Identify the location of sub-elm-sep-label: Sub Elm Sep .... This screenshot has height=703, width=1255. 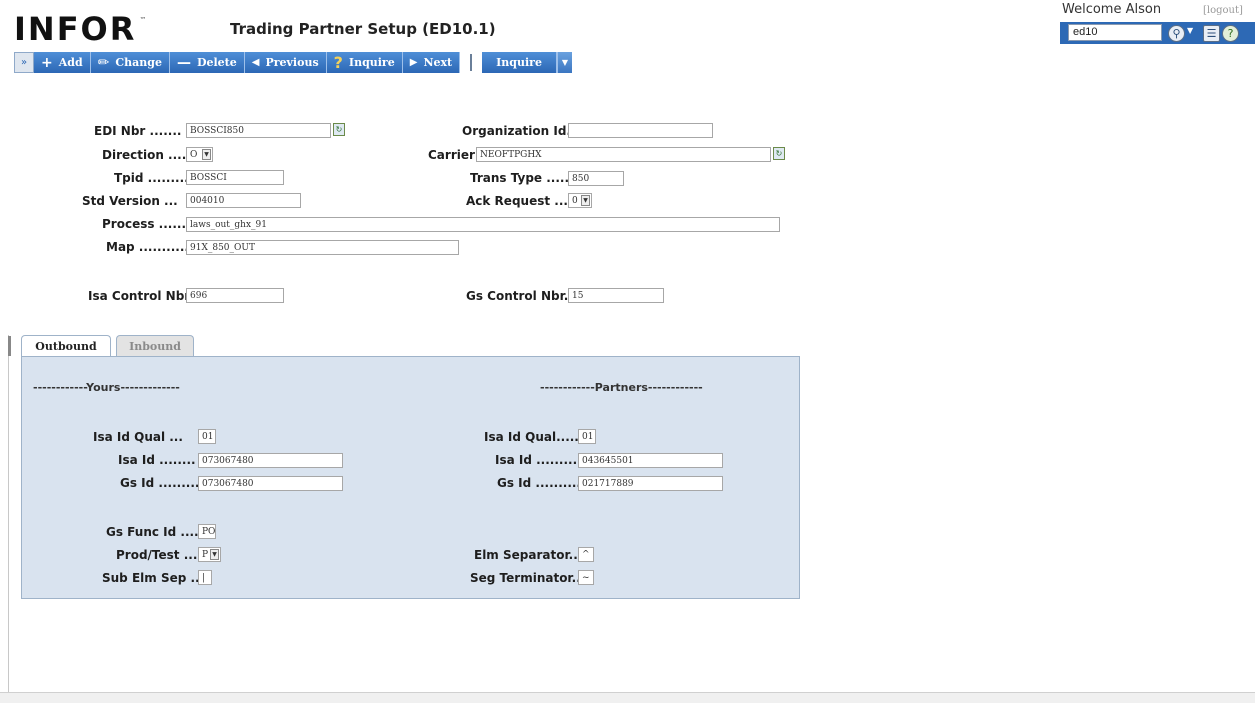
(153, 578).